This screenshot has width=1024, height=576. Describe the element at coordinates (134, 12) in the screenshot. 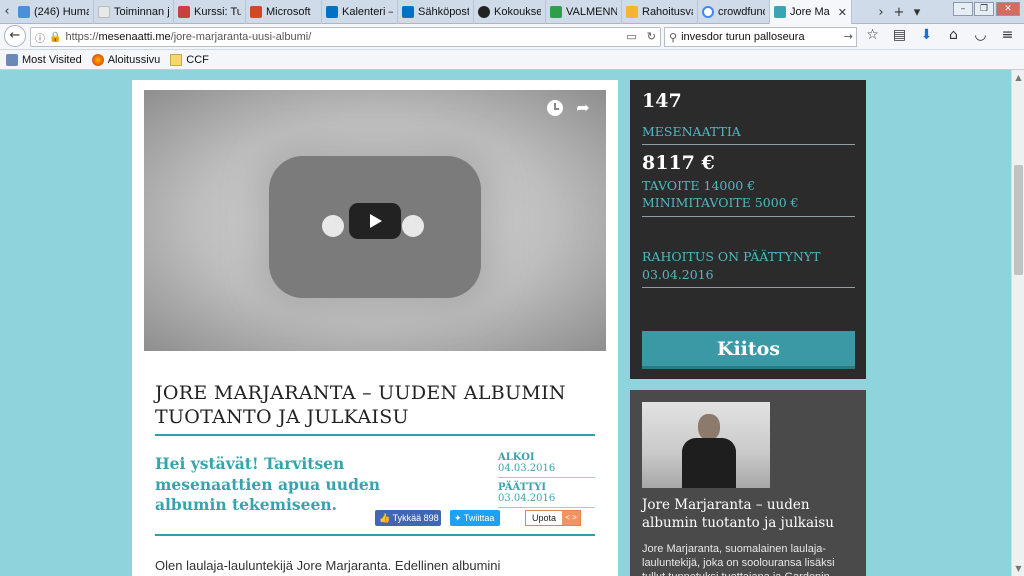

I see `tab: Toiminnan ja r` at that location.